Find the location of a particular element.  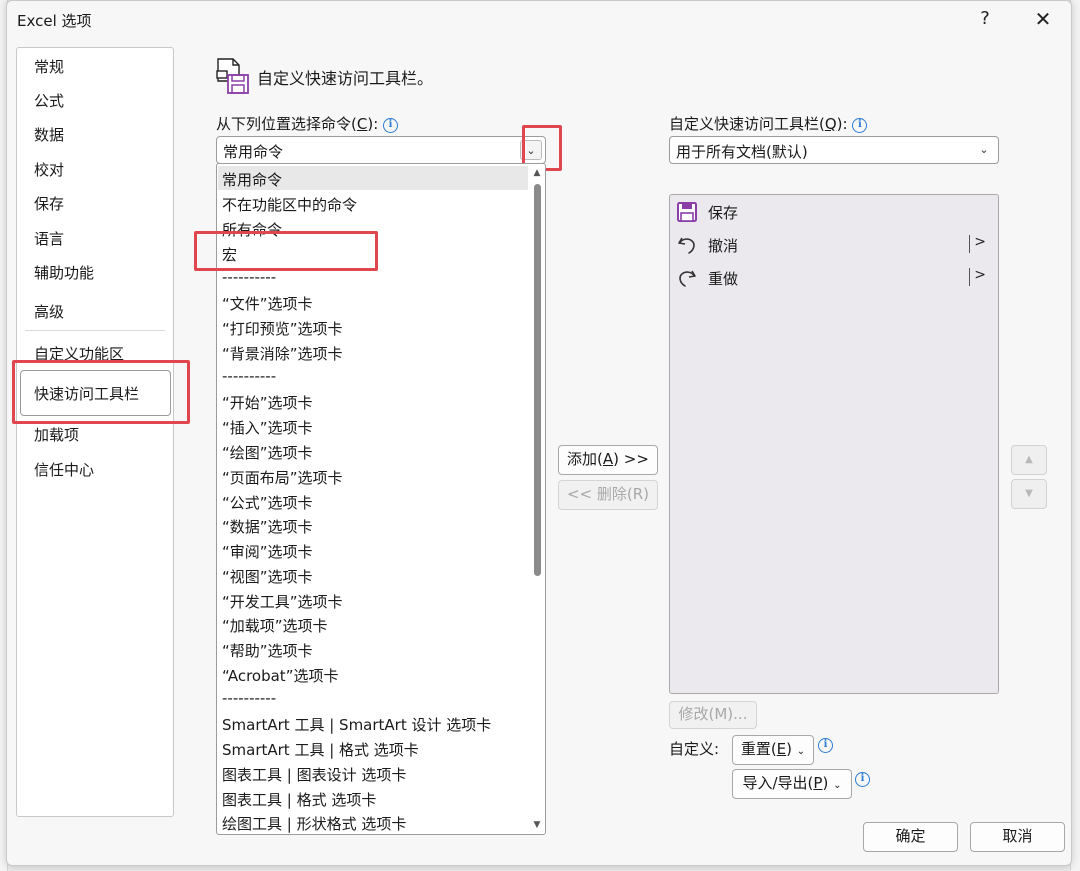

import-export-button: 导入/导出(P) ⌄ is located at coordinates (792, 784).